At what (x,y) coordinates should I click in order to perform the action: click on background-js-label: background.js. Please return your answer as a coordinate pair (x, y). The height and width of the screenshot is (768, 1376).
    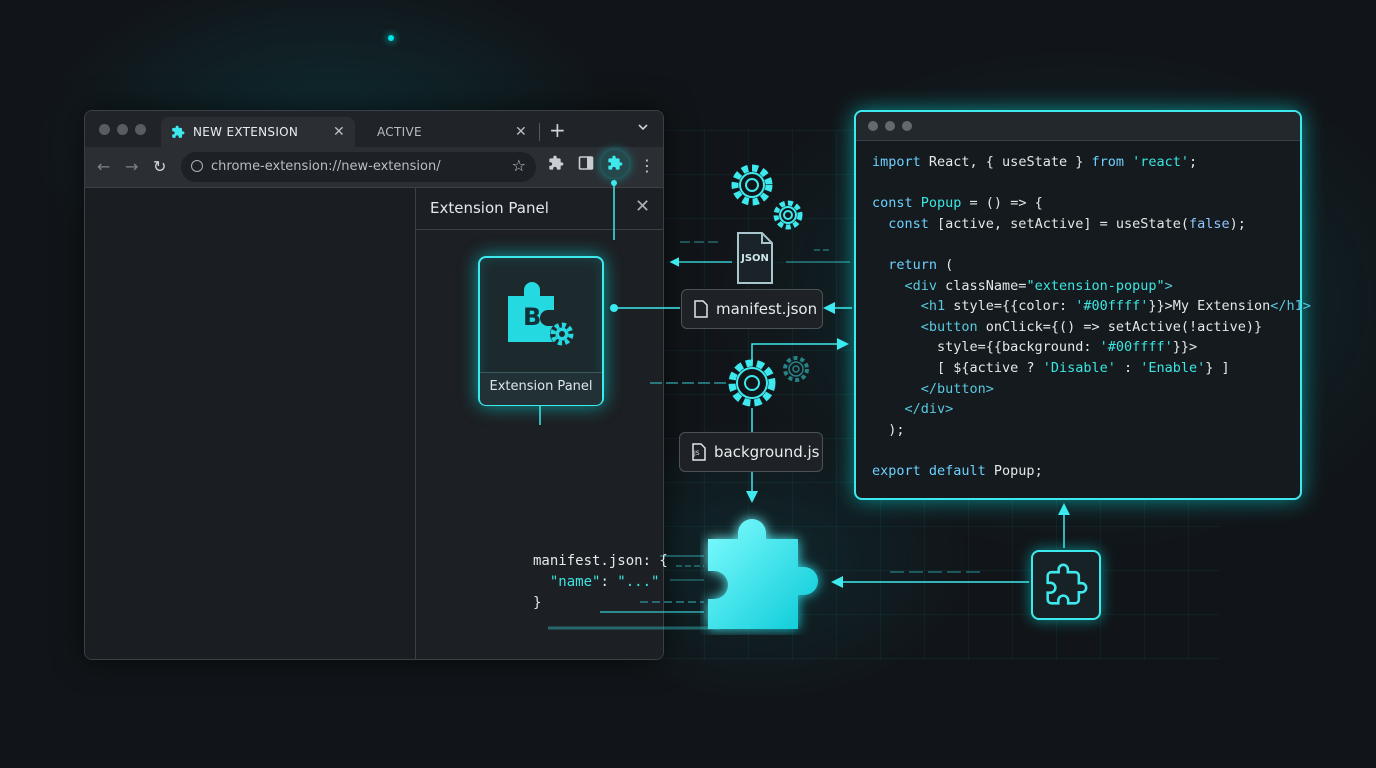
    Looking at the image, I should click on (767, 452).